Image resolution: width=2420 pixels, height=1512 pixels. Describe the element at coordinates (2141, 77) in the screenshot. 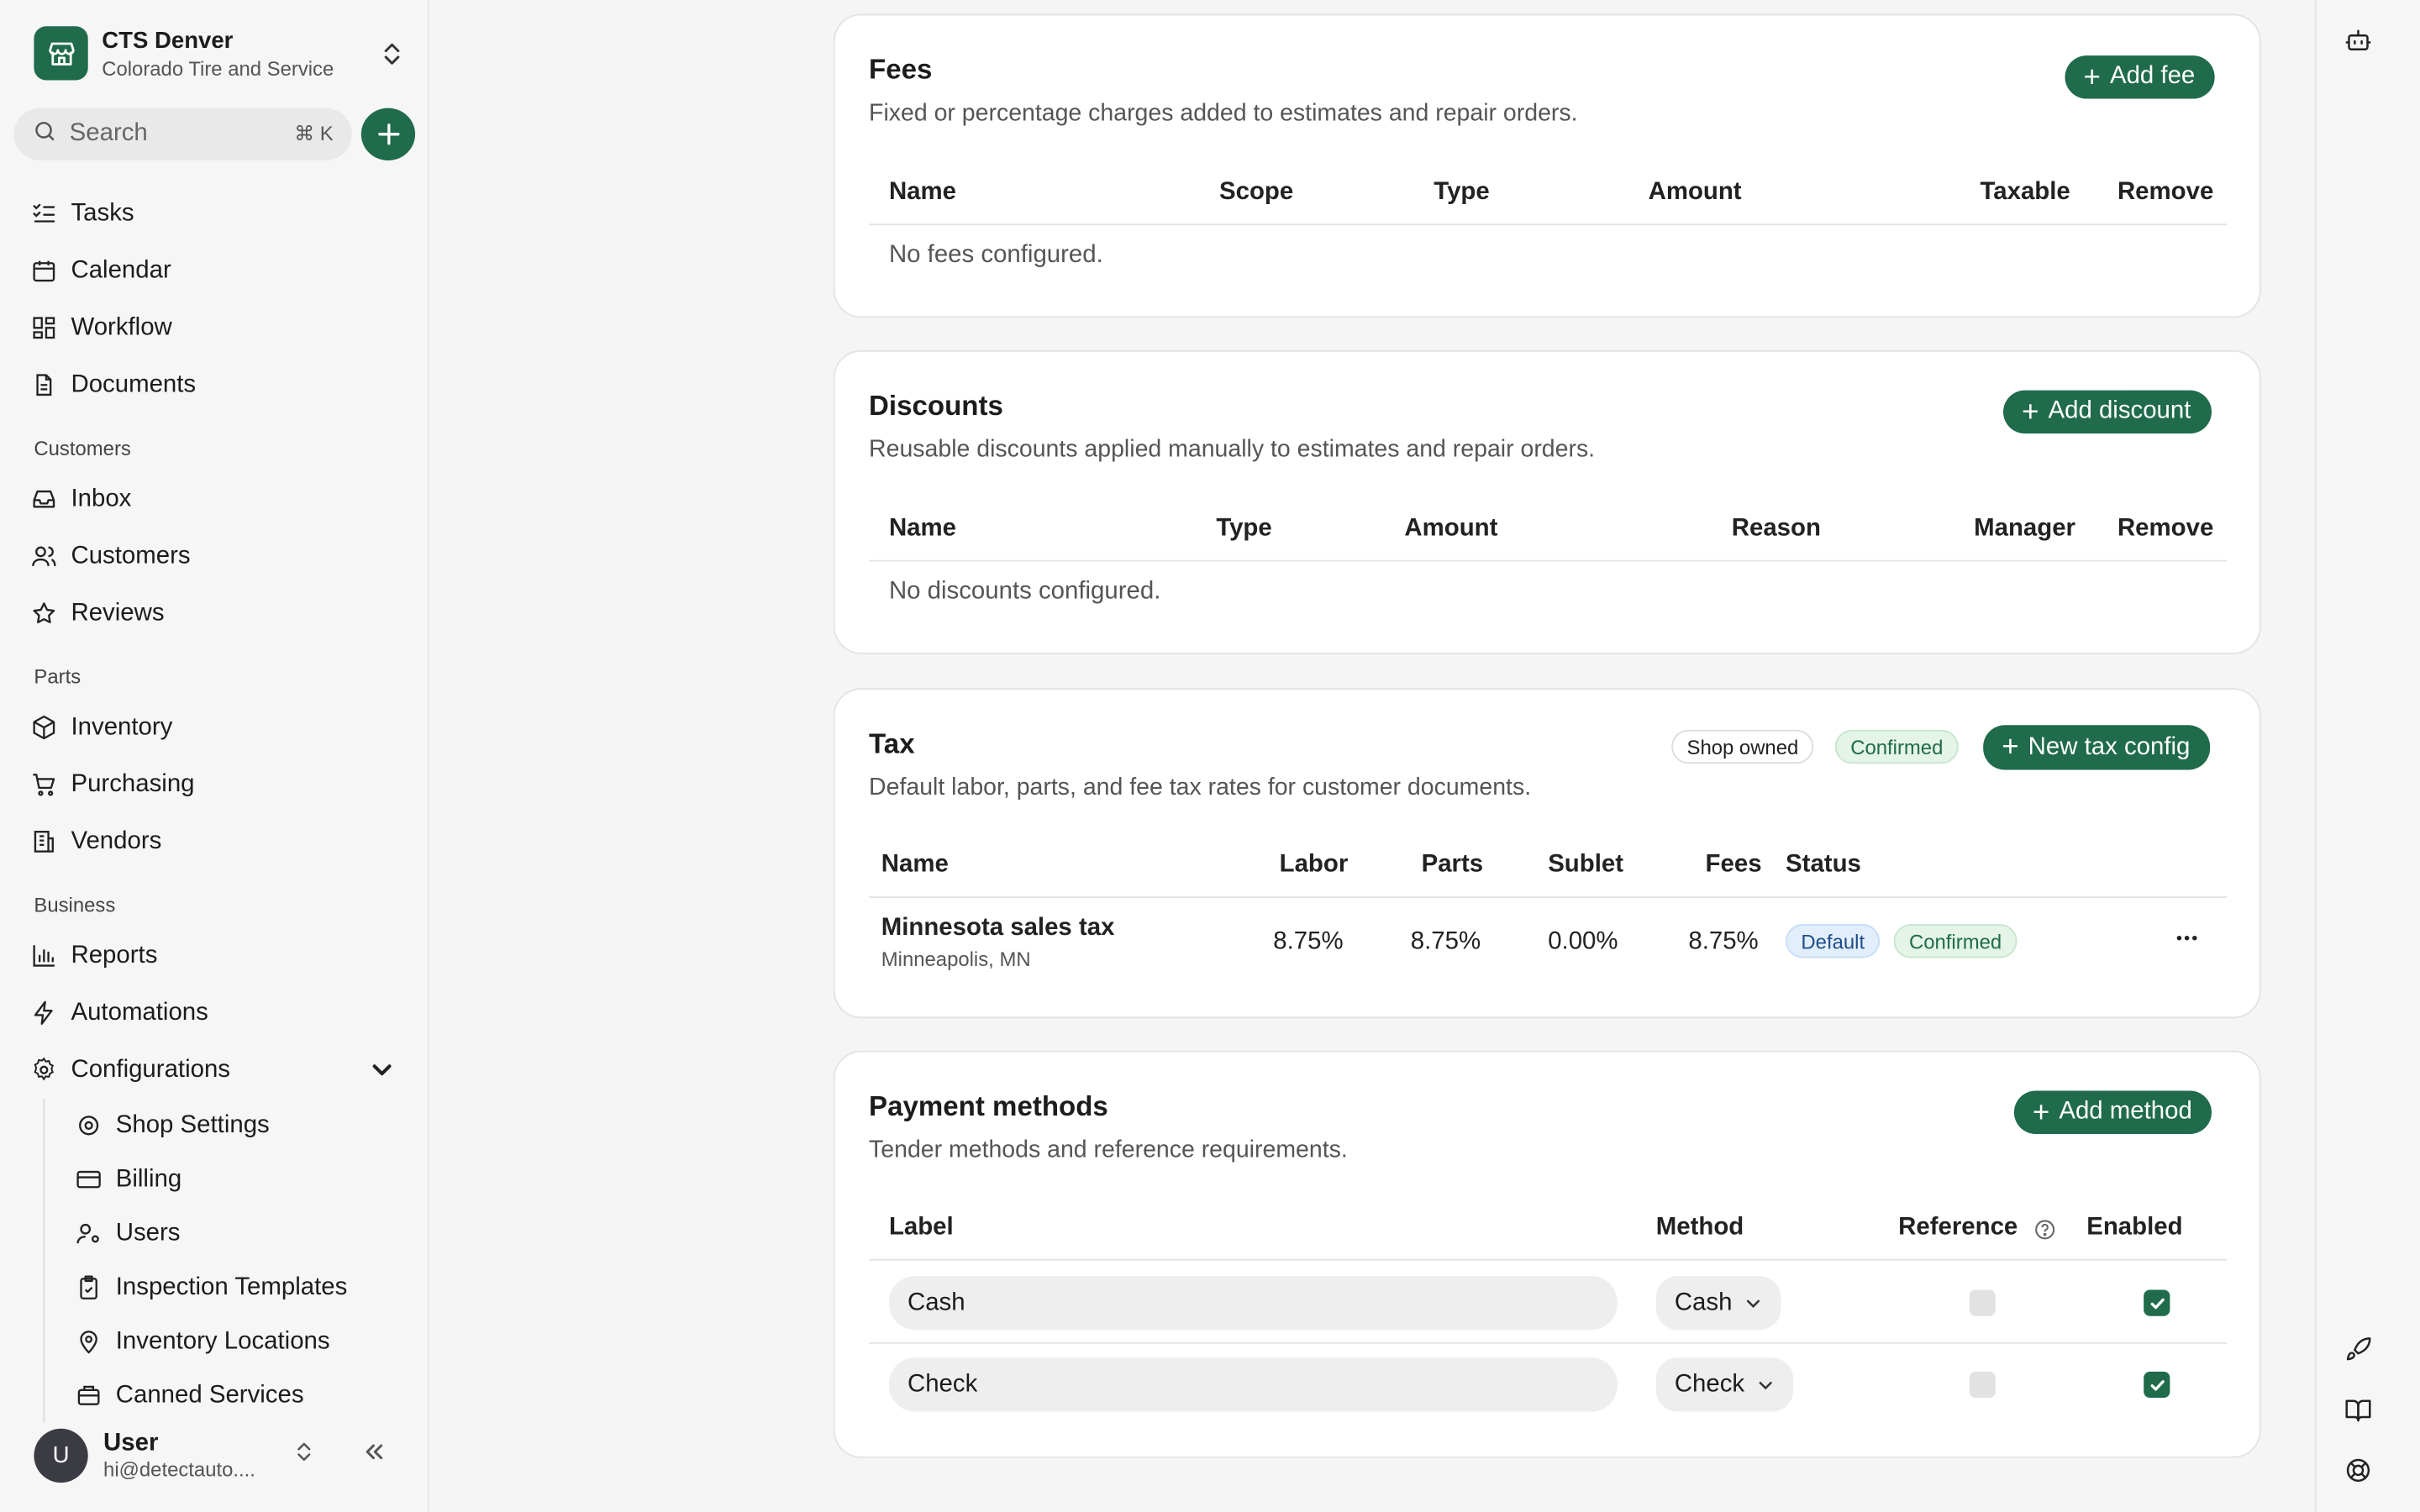

I see `add-fee-button: + Add fee` at that location.